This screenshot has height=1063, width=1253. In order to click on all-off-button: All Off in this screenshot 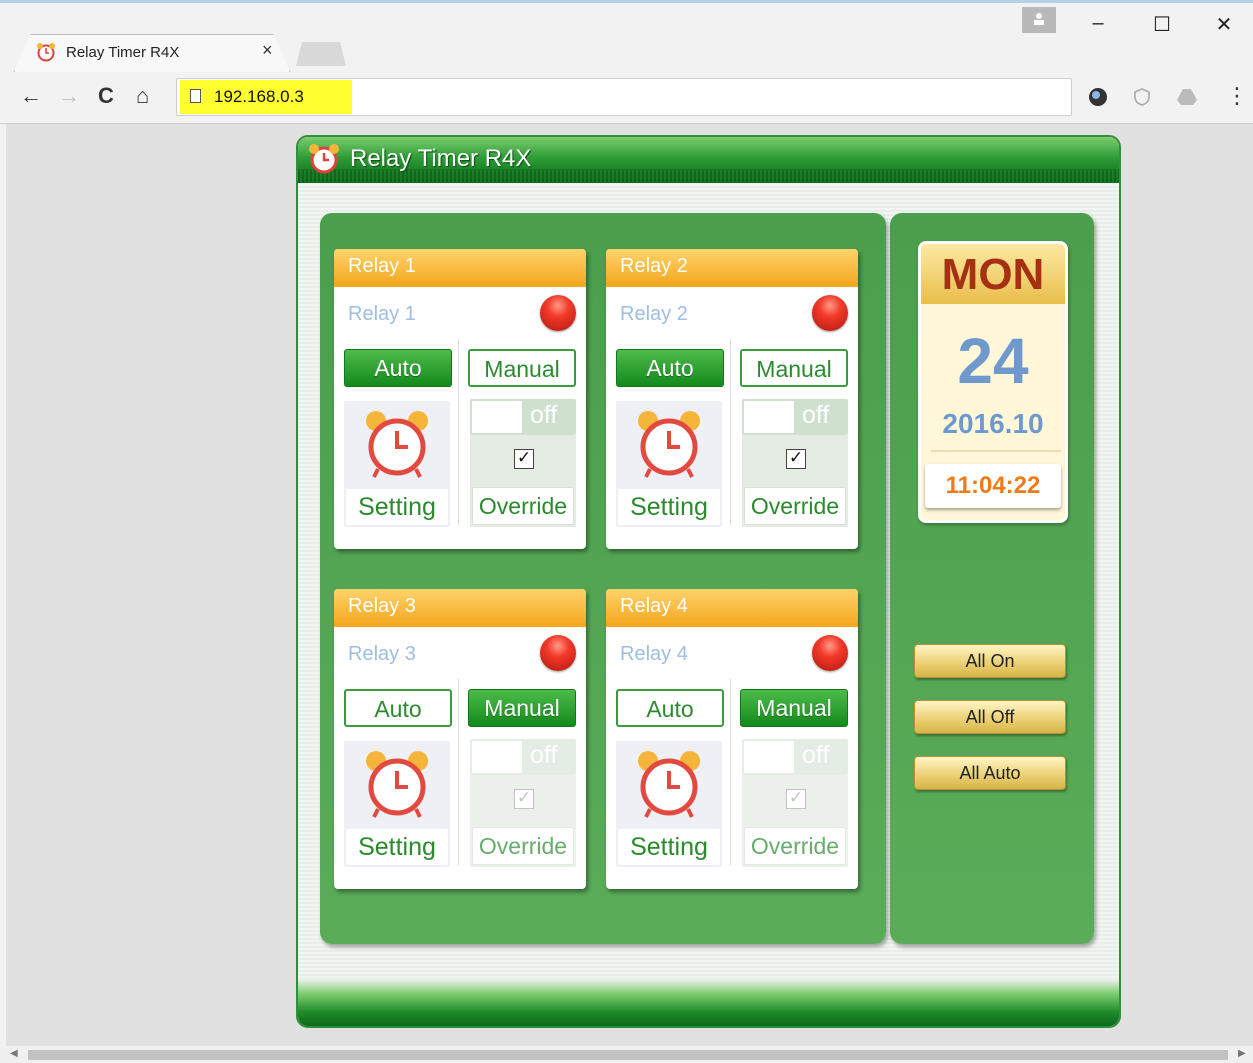, I will do `click(990, 717)`.